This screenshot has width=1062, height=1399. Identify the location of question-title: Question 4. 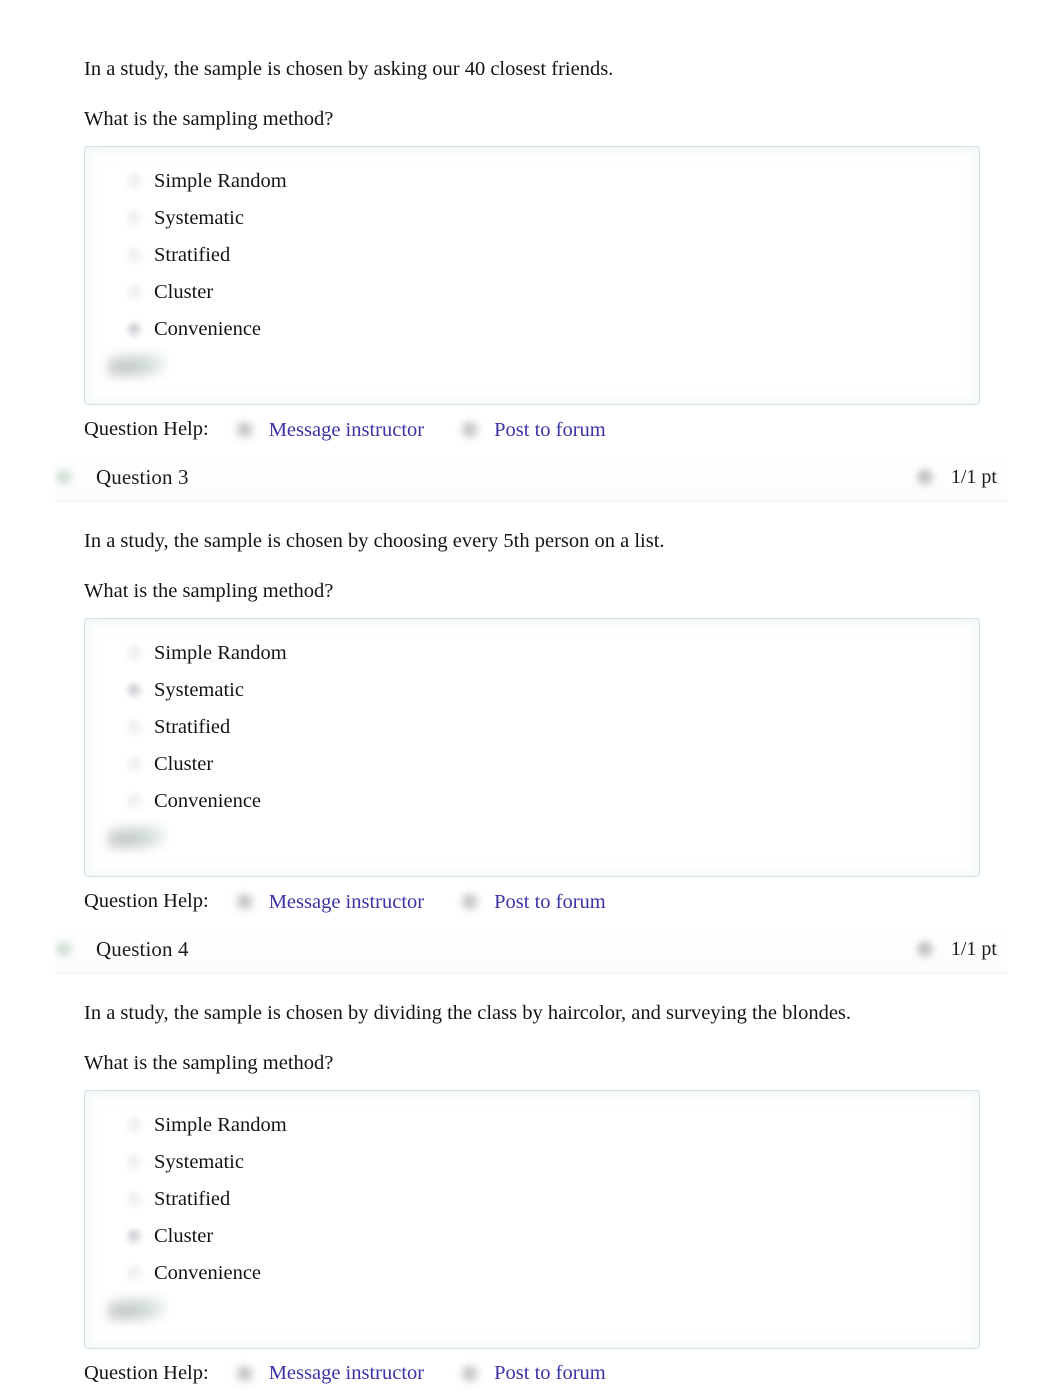
(142, 949).